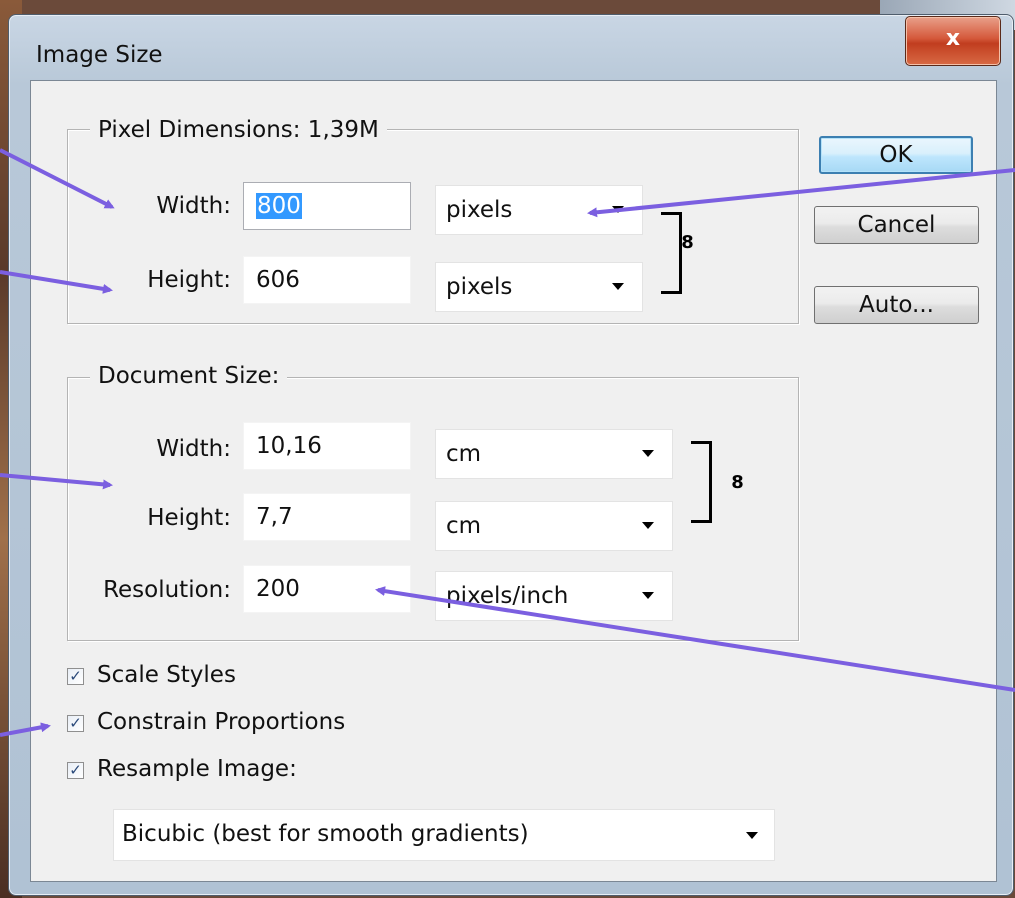  I want to click on resample-image-label: Resample Image:, so click(197, 769).